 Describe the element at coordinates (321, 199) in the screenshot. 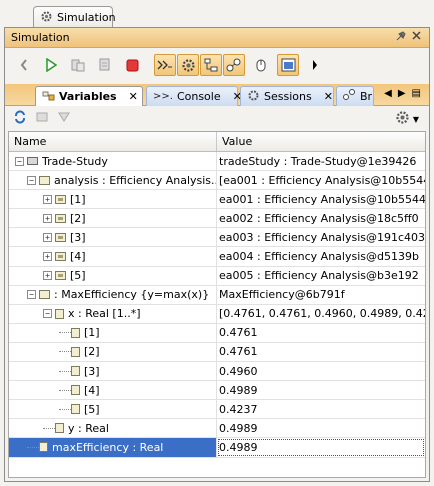

I see `row-value: ea001 : Efficiency Analysis@10b5544` at that location.